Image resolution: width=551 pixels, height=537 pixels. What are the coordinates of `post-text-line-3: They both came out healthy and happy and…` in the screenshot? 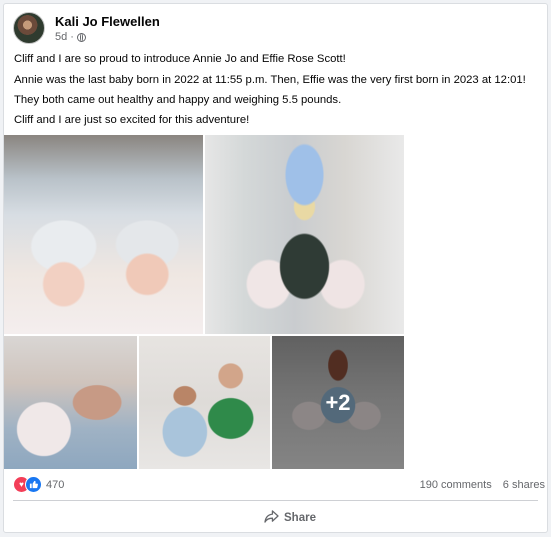 It's located at (178, 100).